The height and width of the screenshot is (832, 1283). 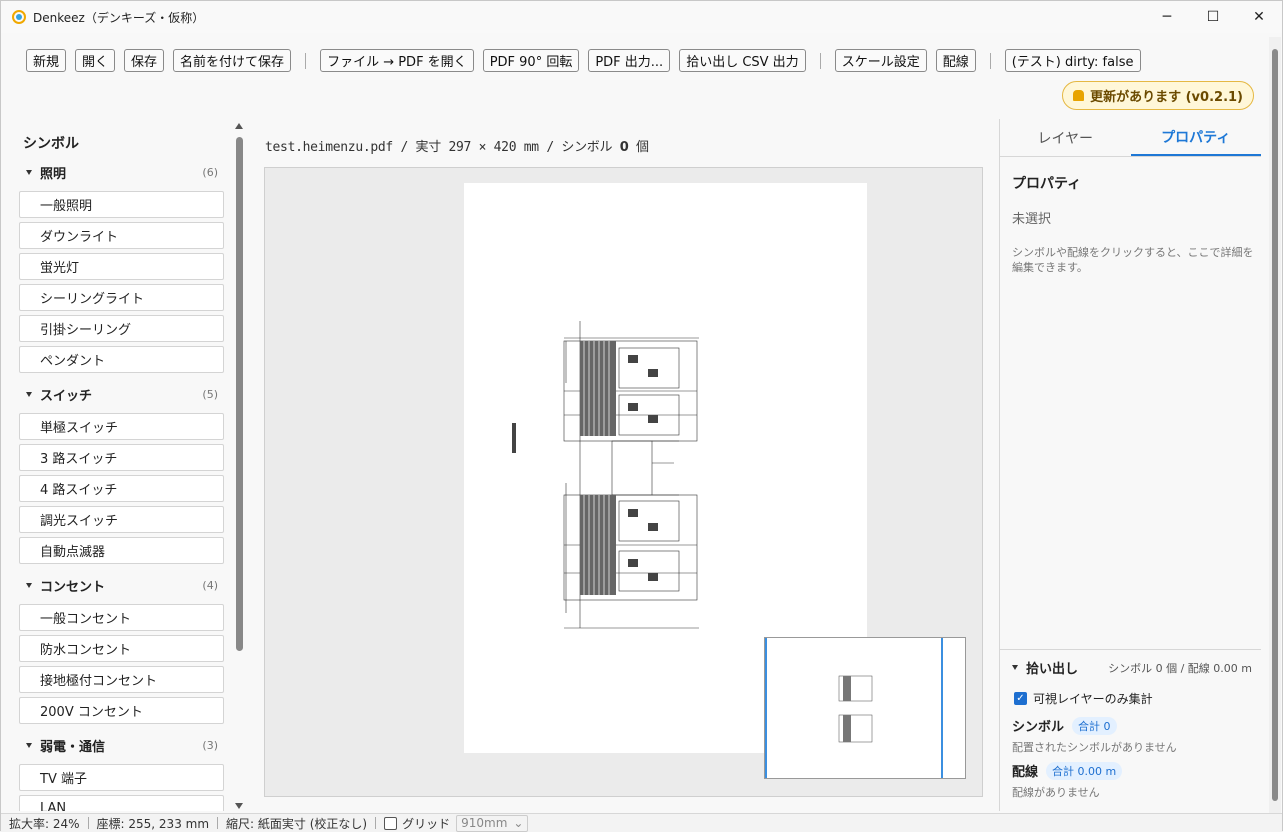 I want to click on symbols-section: シンボル 合計 0, so click(x=1064, y=725).